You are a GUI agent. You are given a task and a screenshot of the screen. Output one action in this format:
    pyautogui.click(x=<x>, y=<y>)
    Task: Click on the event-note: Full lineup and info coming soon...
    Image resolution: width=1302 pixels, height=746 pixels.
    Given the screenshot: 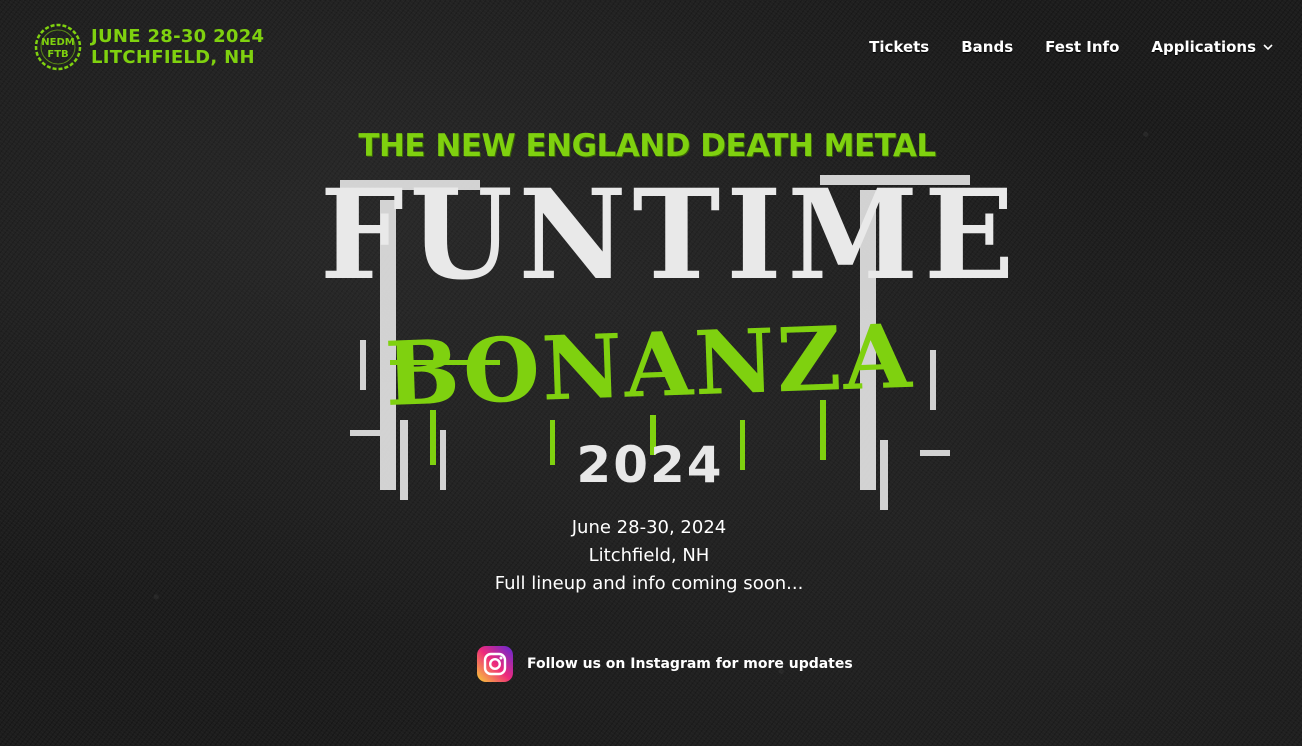 What is the action you would take?
    pyautogui.click(x=649, y=583)
    